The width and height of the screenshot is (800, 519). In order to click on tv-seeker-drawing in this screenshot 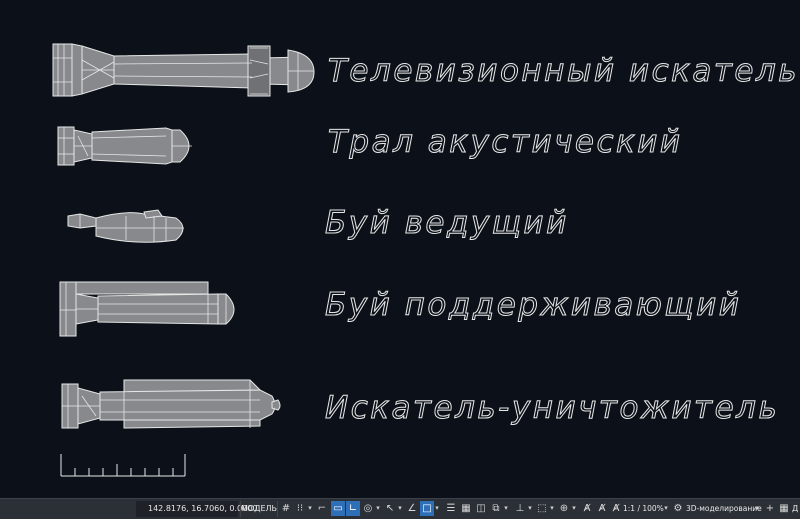, I will do `click(185, 71)`.